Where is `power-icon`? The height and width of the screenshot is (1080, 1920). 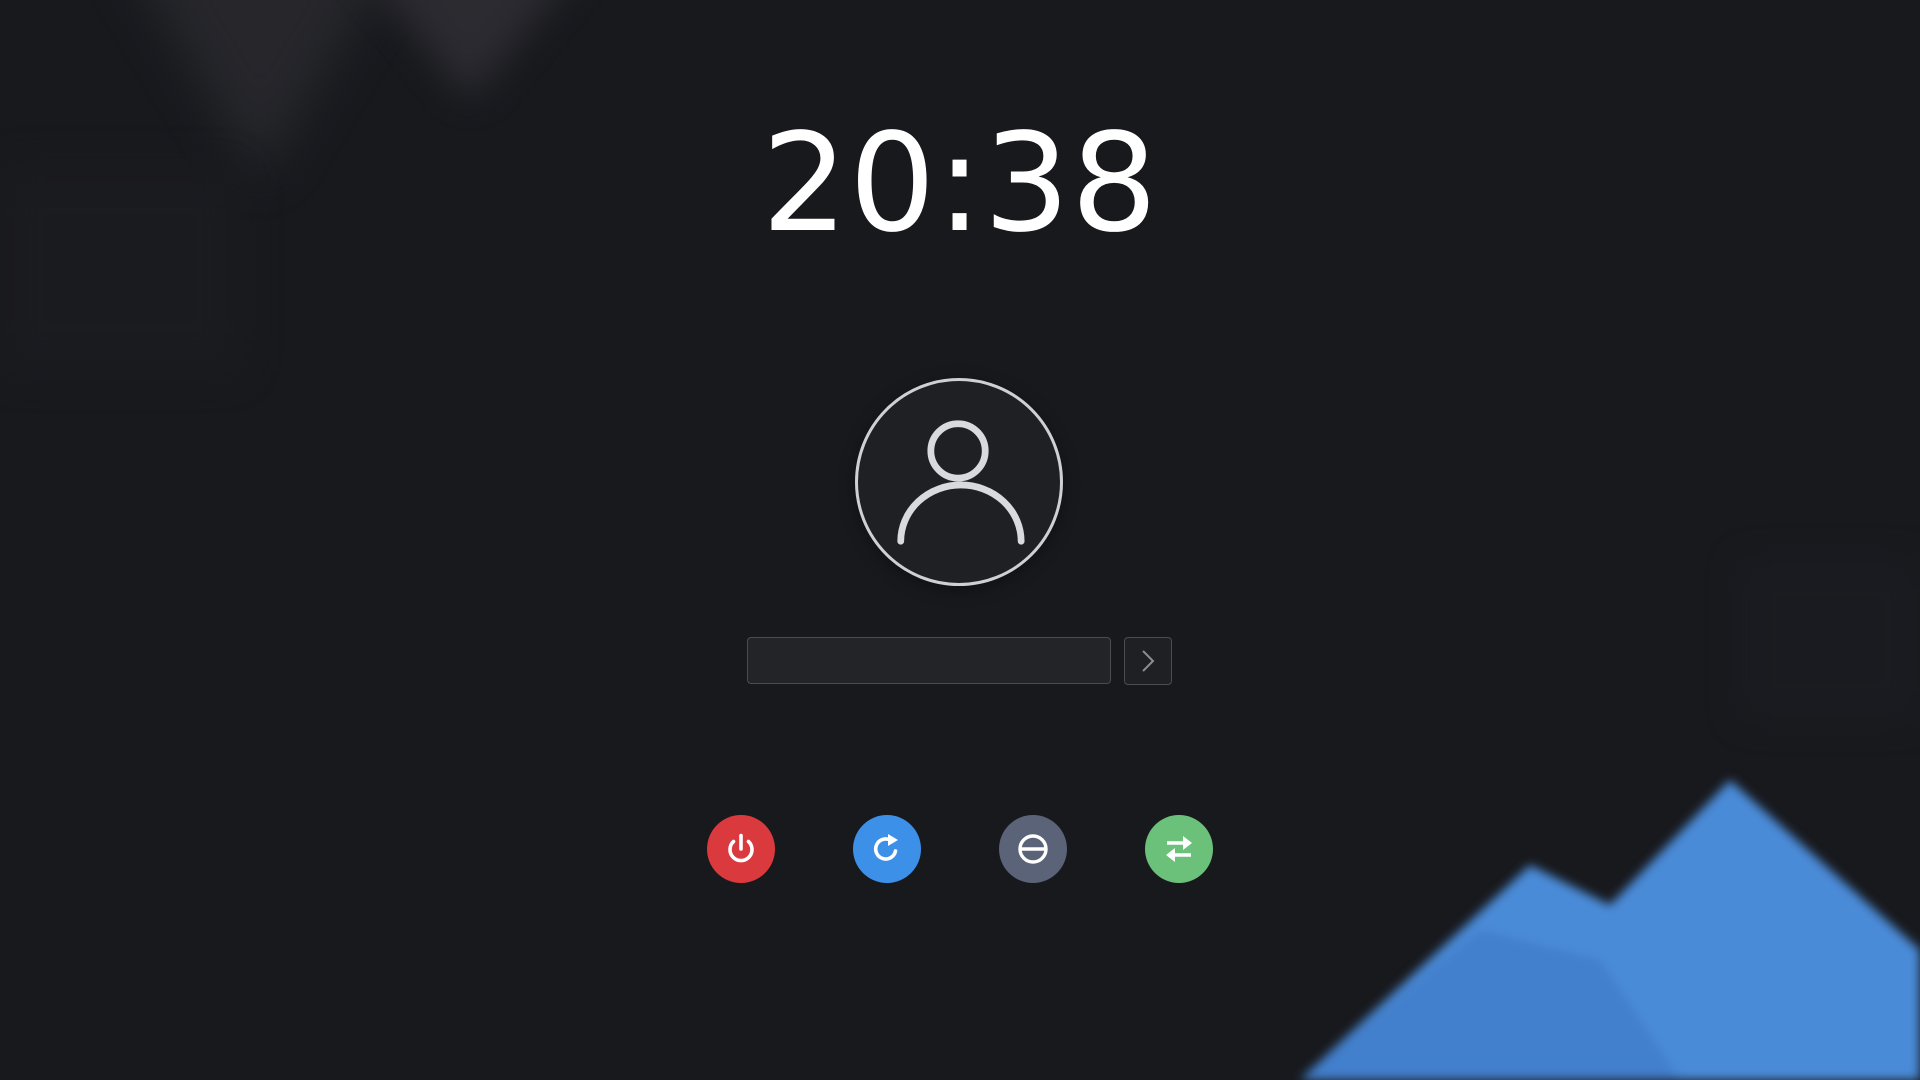 power-icon is located at coordinates (741, 848).